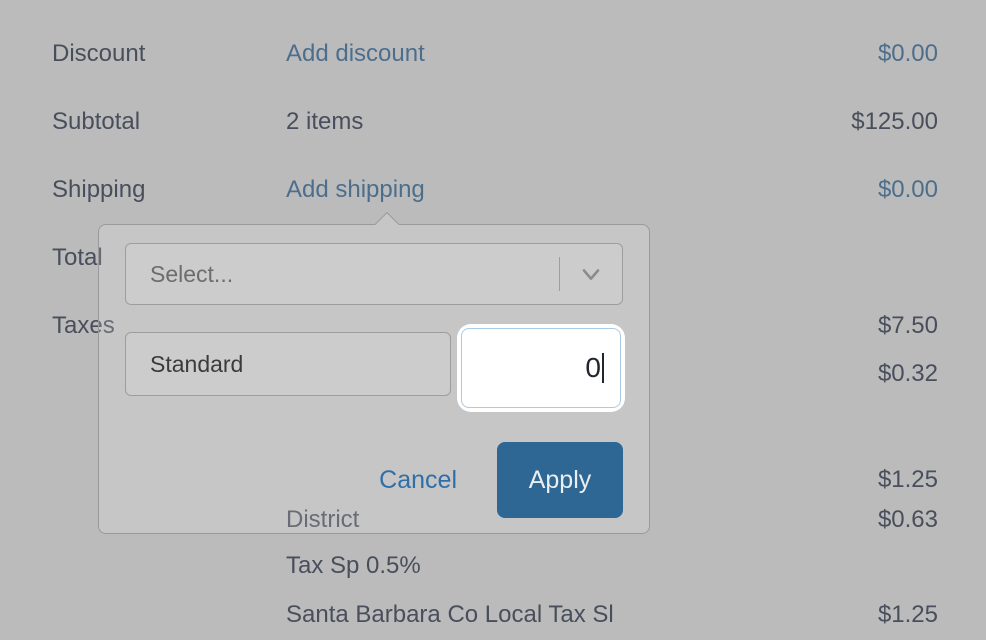 The height and width of the screenshot is (640, 986). What do you see at coordinates (559, 274) in the screenshot?
I see `select-divider` at bounding box center [559, 274].